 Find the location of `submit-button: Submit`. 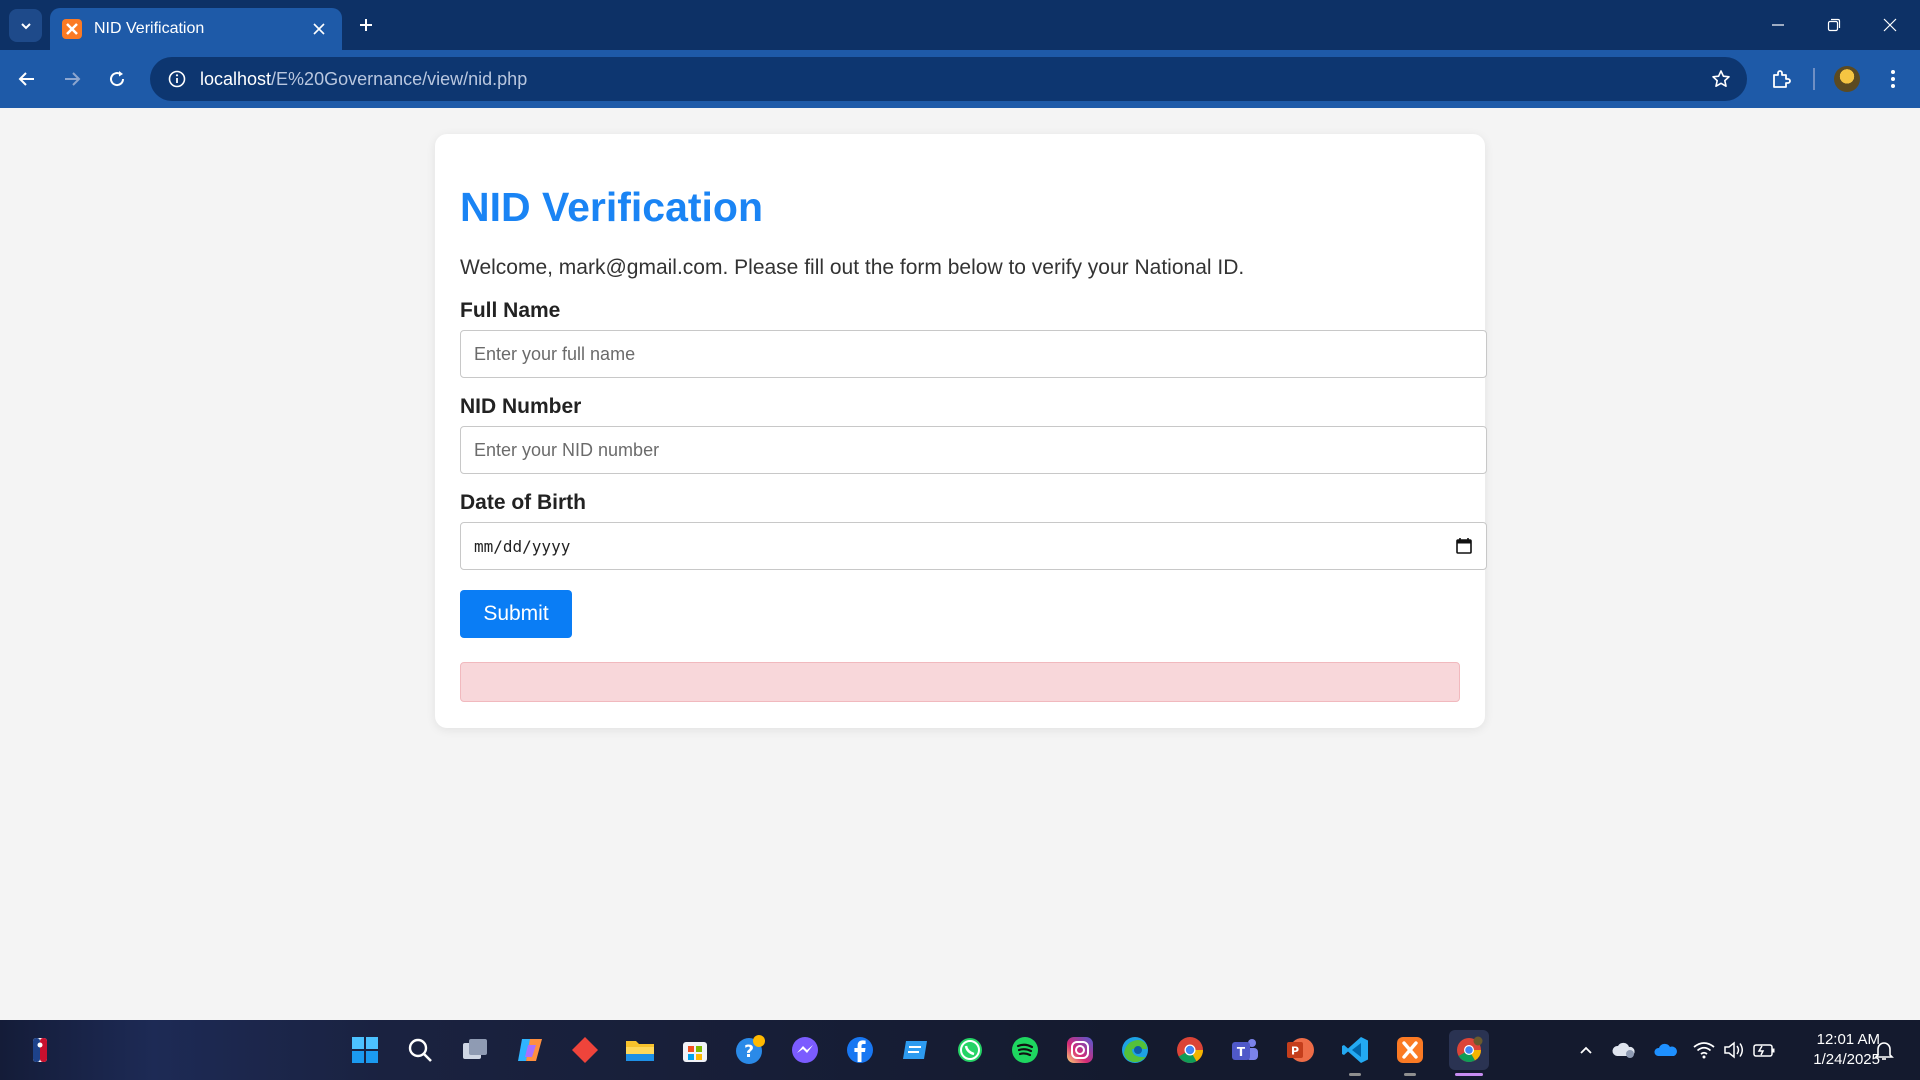

submit-button: Submit is located at coordinates (516, 614).